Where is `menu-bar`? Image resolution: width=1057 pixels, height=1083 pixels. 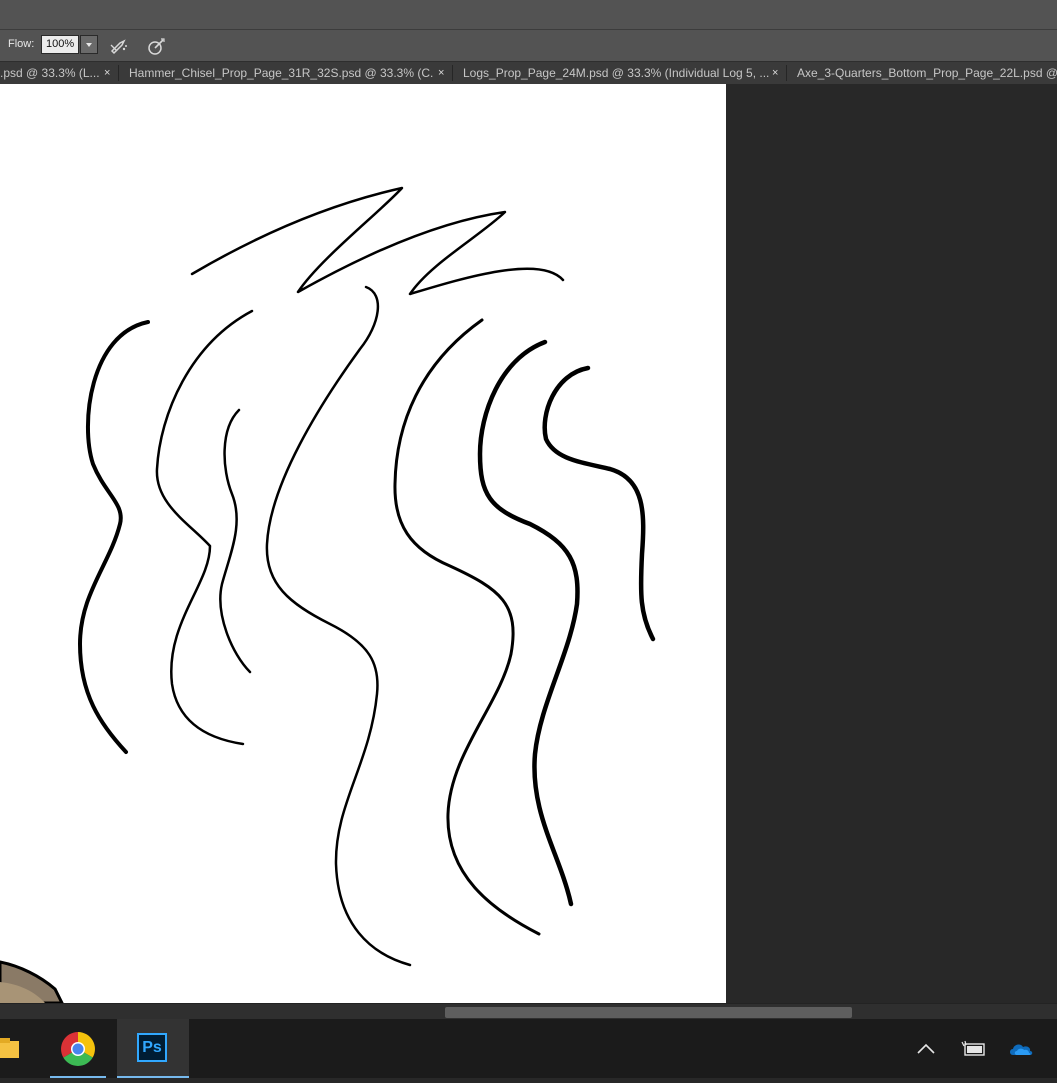 menu-bar is located at coordinates (528, 15).